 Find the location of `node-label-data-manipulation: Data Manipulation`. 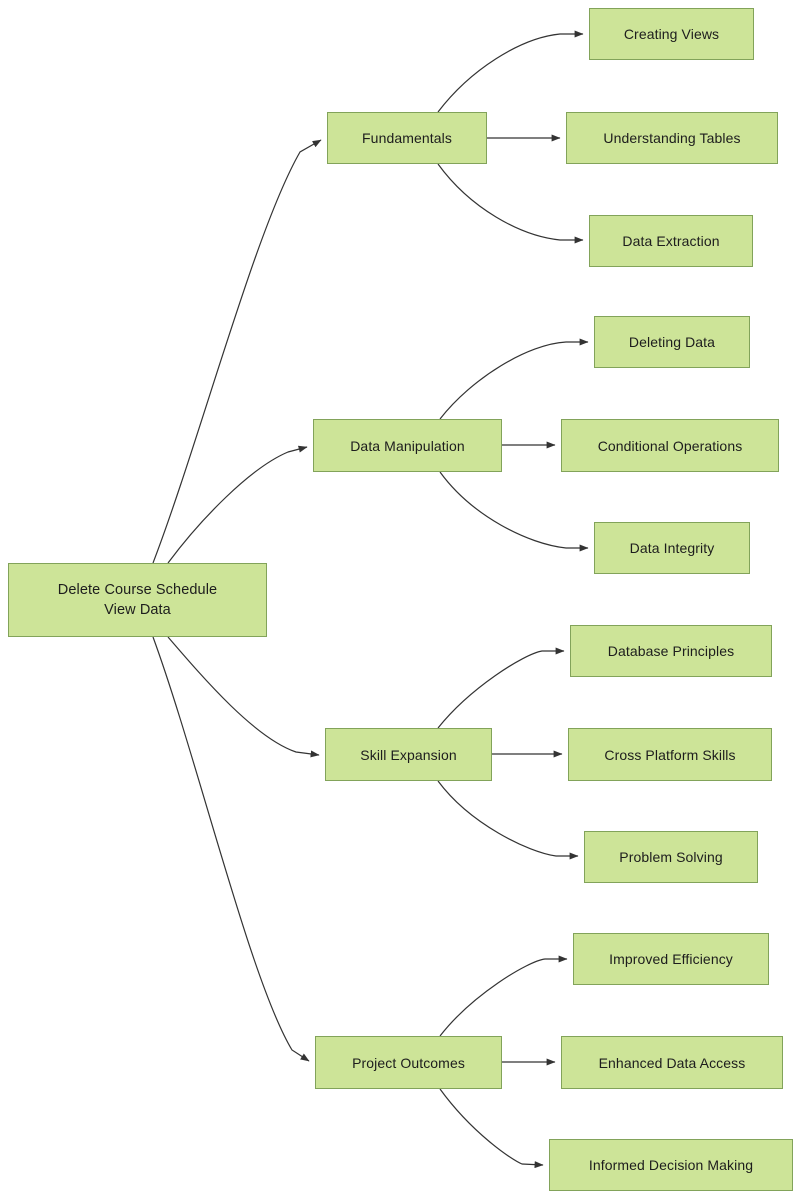

node-label-data-manipulation: Data Manipulation is located at coordinates (407, 445).